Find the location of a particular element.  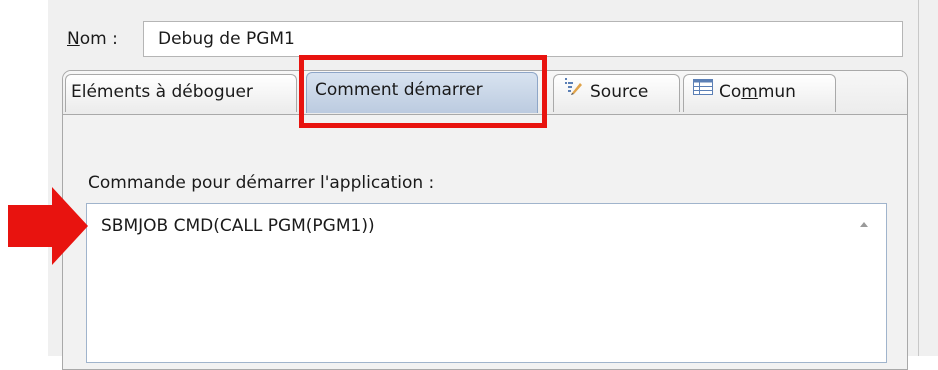

source-icon is located at coordinates (574, 90).